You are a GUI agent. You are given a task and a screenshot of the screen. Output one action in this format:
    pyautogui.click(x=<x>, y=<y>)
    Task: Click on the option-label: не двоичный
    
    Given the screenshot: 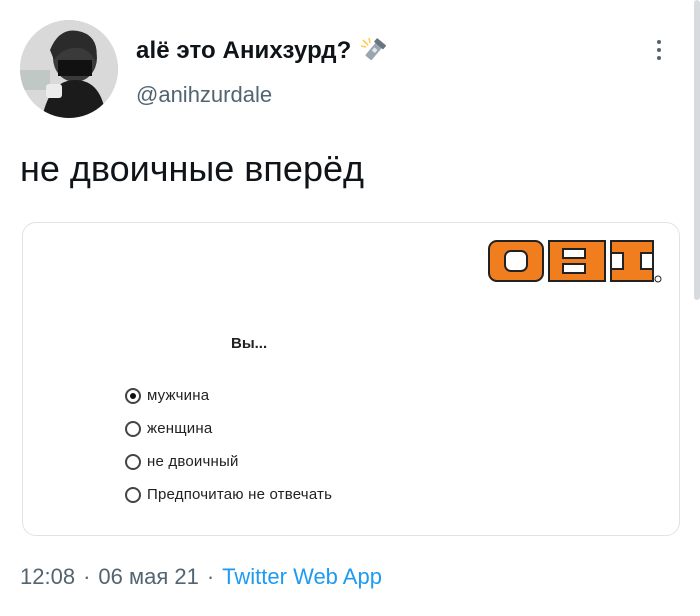 What is the action you would take?
    pyautogui.click(x=193, y=461)
    